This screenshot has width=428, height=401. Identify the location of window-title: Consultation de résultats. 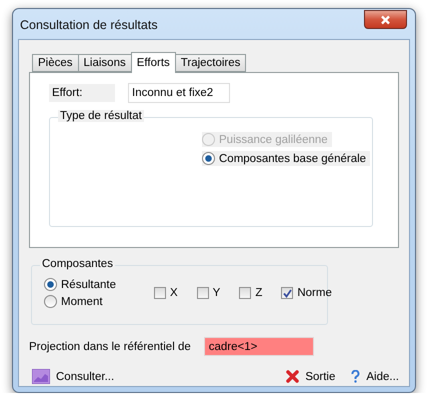
(89, 25).